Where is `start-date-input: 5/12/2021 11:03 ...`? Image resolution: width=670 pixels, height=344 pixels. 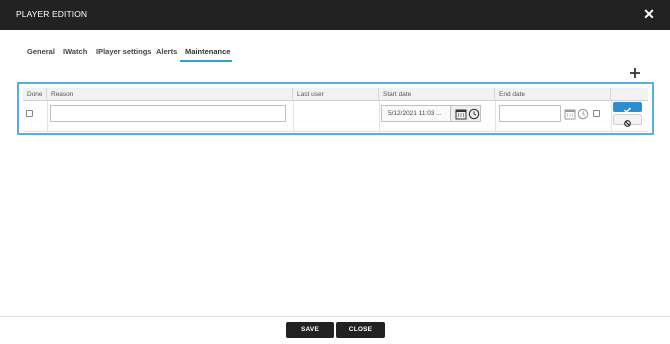
start-date-input: 5/12/2021 11:03 ... is located at coordinates (416, 113).